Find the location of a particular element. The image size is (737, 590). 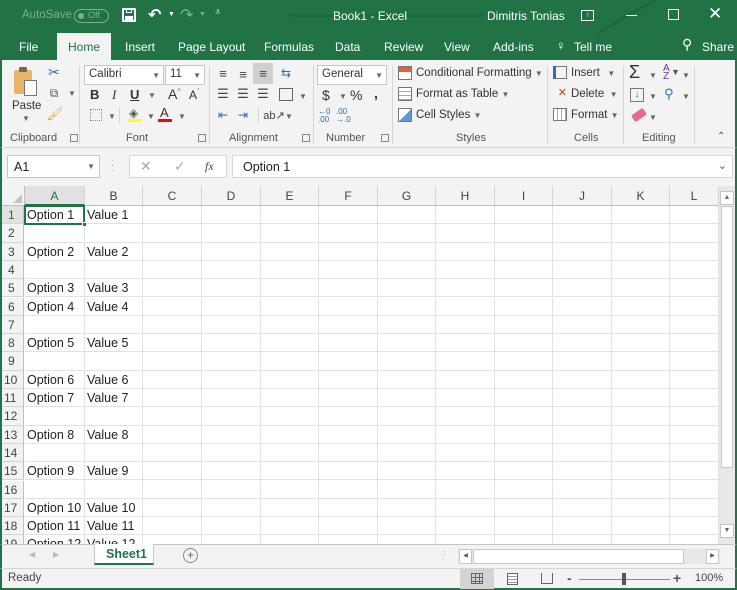

cell-j10 is located at coordinates (582, 379).